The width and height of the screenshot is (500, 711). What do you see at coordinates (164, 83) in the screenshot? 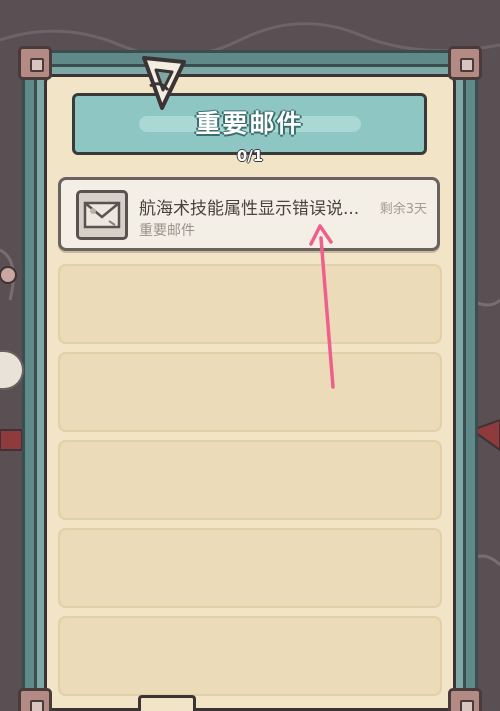
I see `hanger-hook-icon` at bounding box center [164, 83].